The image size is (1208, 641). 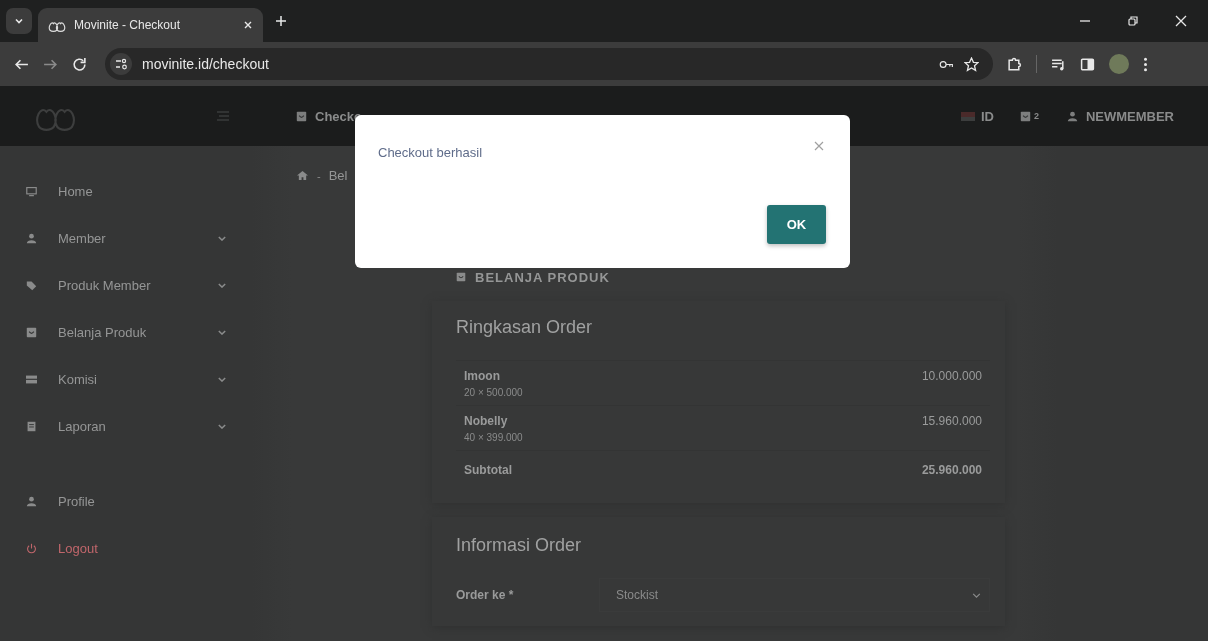 What do you see at coordinates (82, 426) in the screenshot?
I see `sidebar-label: Laporan` at bounding box center [82, 426].